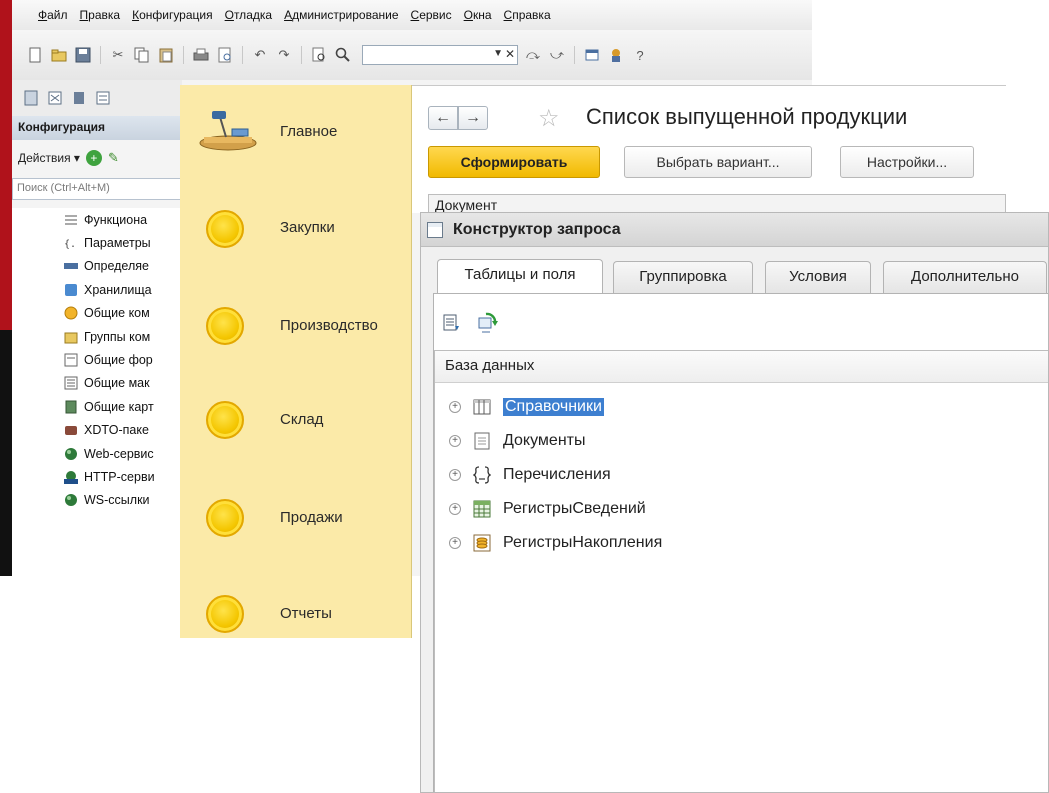 The width and height of the screenshot is (1049, 793). What do you see at coordinates (71, 477) in the screenshot?
I see `http-services-icon` at bounding box center [71, 477].